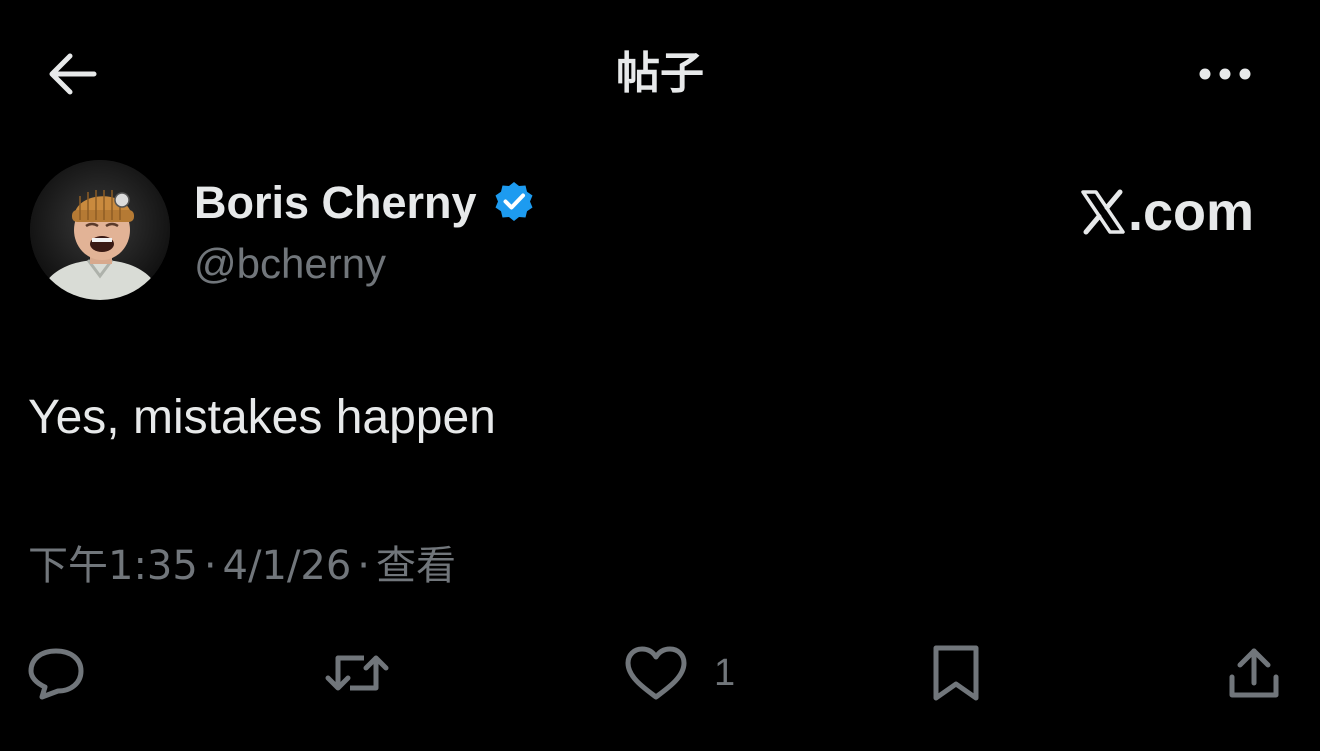 Image resolution: width=1320 pixels, height=751 pixels. Describe the element at coordinates (1191, 212) in the screenshot. I see `brand-domain-text: .com` at that location.